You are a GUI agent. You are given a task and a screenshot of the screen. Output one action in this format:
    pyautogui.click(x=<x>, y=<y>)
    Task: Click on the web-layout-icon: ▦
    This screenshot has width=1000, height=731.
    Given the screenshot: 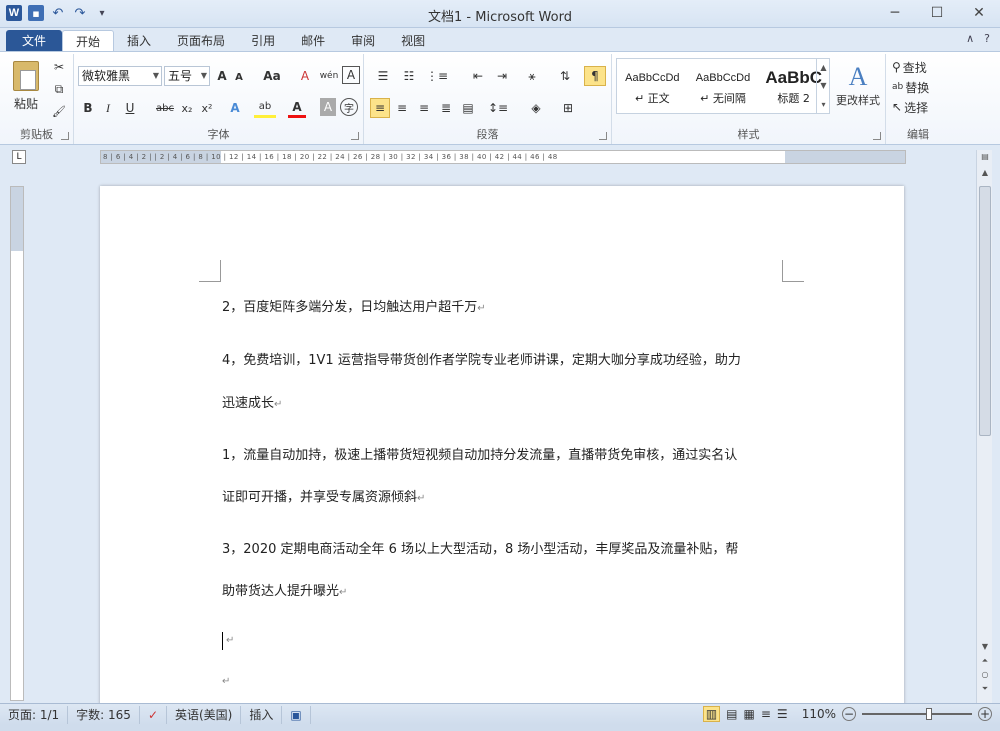 What is the action you would take?
    pyautogui.click(x=749, y=714)
    